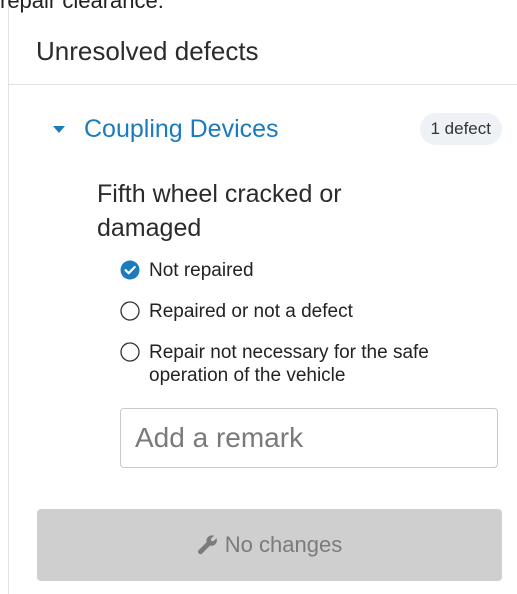 The image size is (517, 594). Describe the element at coordinates (59, 129) in the screenshot. I see `caret-down-icon` at that location.